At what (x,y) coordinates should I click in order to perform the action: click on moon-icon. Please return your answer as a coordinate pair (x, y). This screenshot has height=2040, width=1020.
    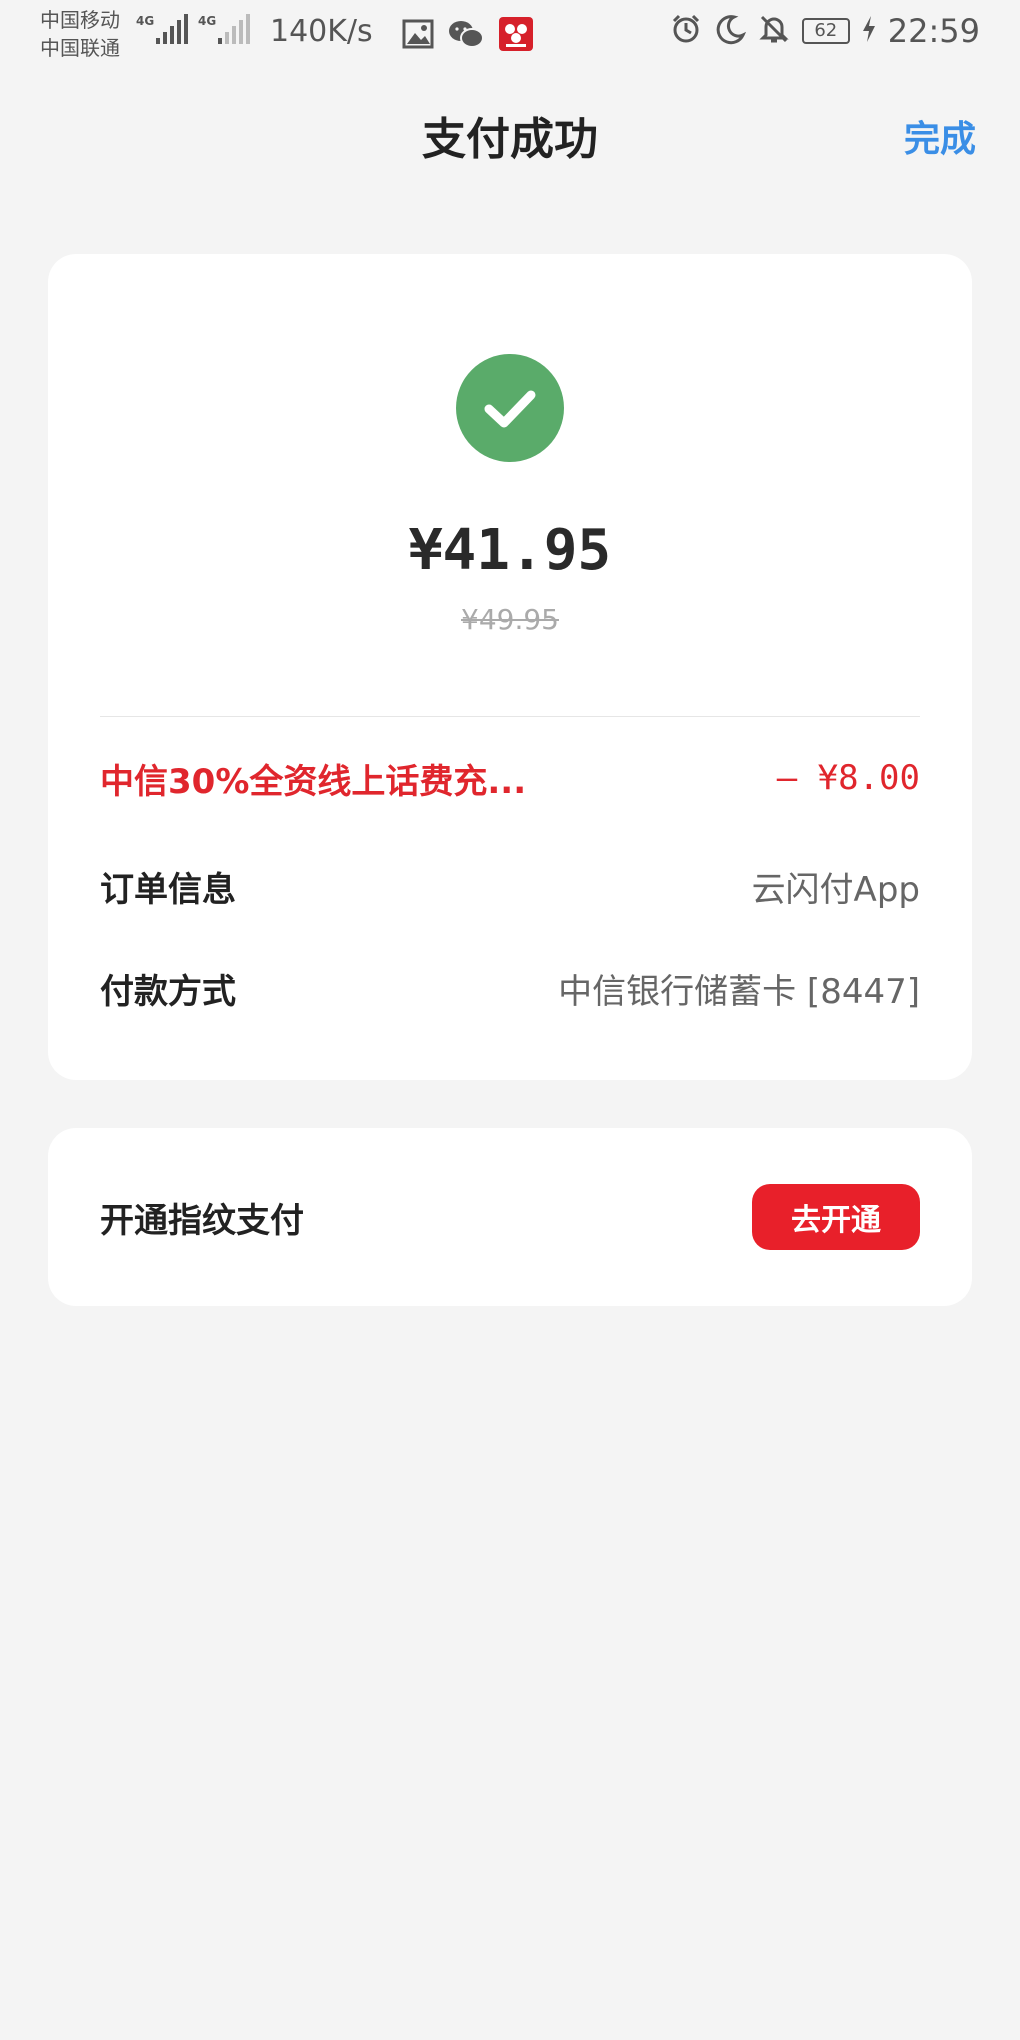
    Looking at the image, I should click on (730, 31).